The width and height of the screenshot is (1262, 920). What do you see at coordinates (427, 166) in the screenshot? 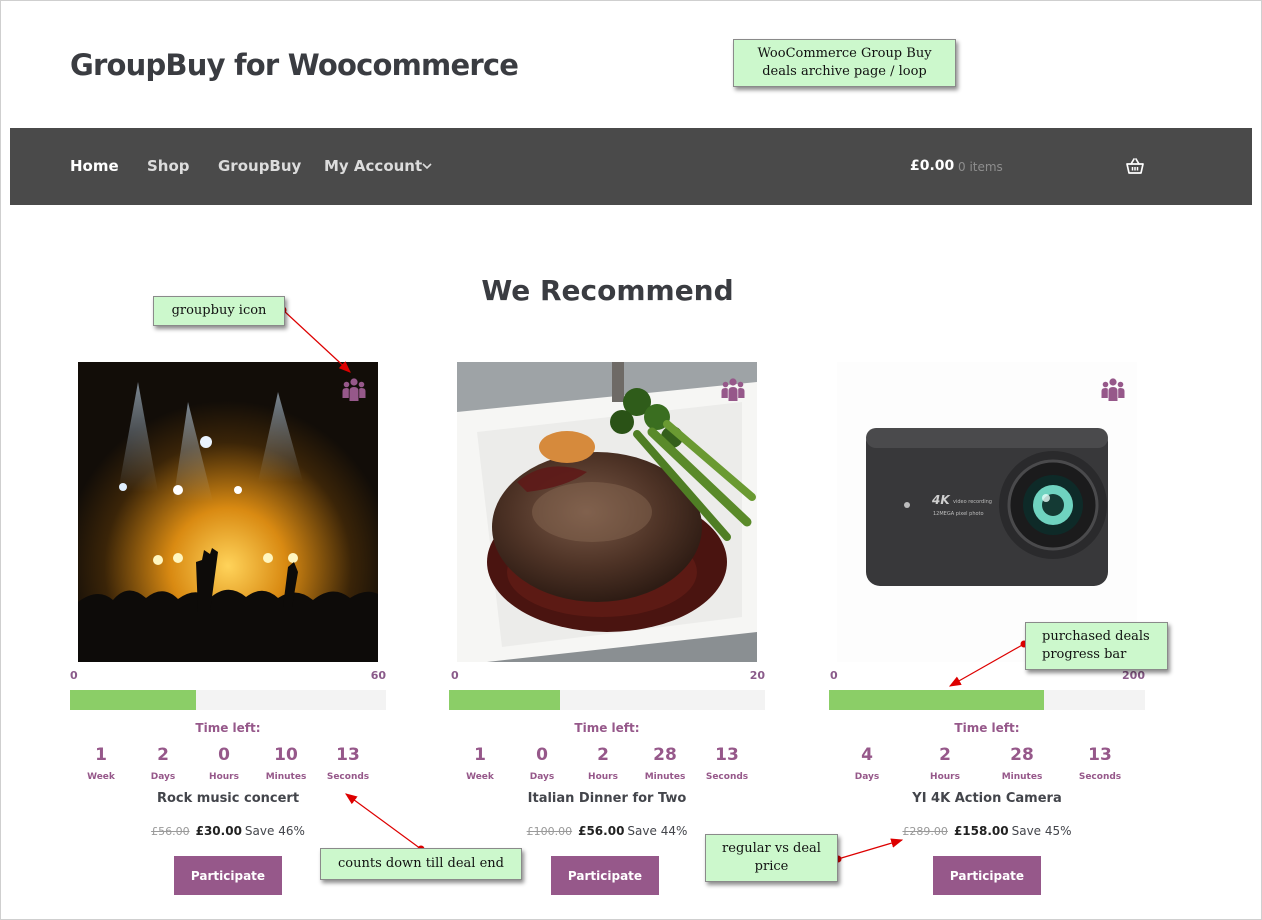
I see `chevron-down-icon` at bounding box center [427, 166].